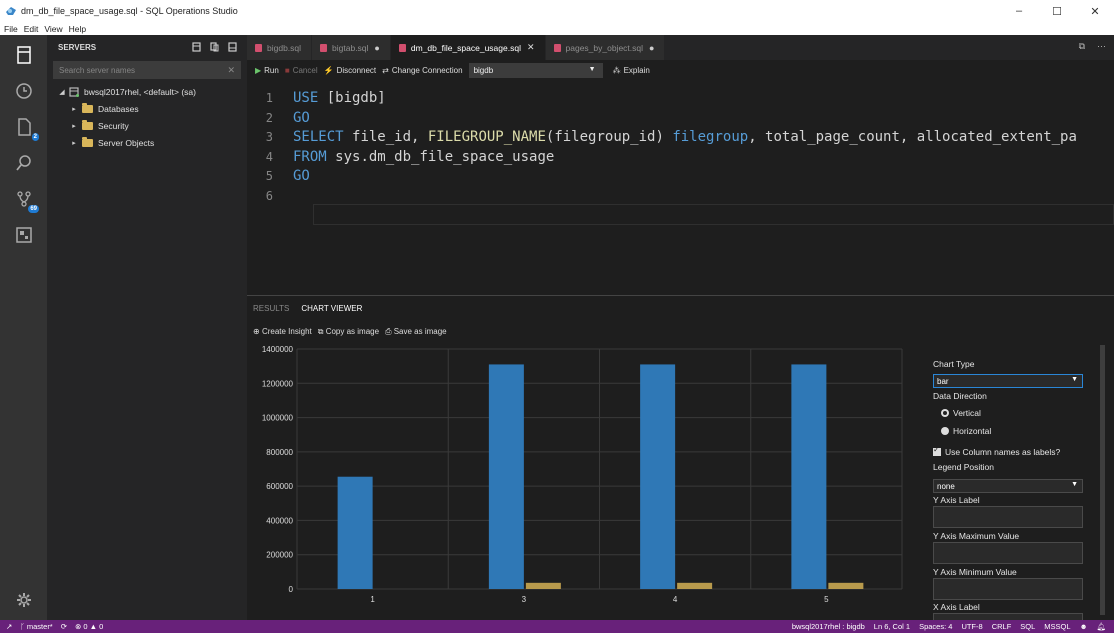 The width and height of the screenshot is (1114, 633). I want to click on tab-pages-by-object: pages_by_object.sql ●, so click(605, 47).